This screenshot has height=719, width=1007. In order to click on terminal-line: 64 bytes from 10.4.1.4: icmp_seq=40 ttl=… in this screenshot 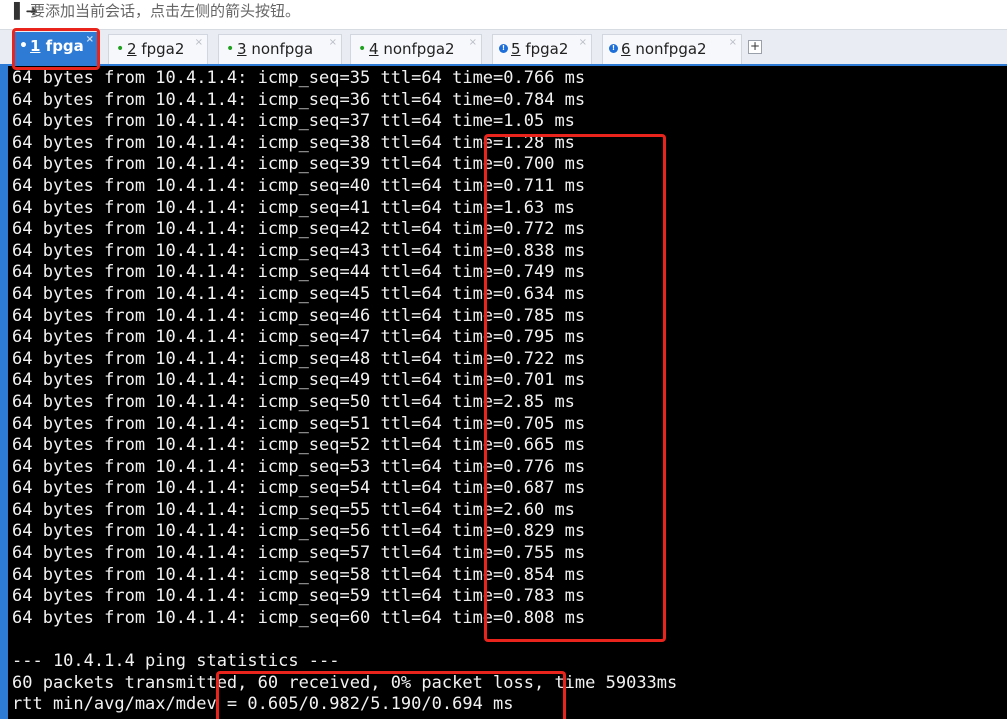, I will do `click(299, 185)`.